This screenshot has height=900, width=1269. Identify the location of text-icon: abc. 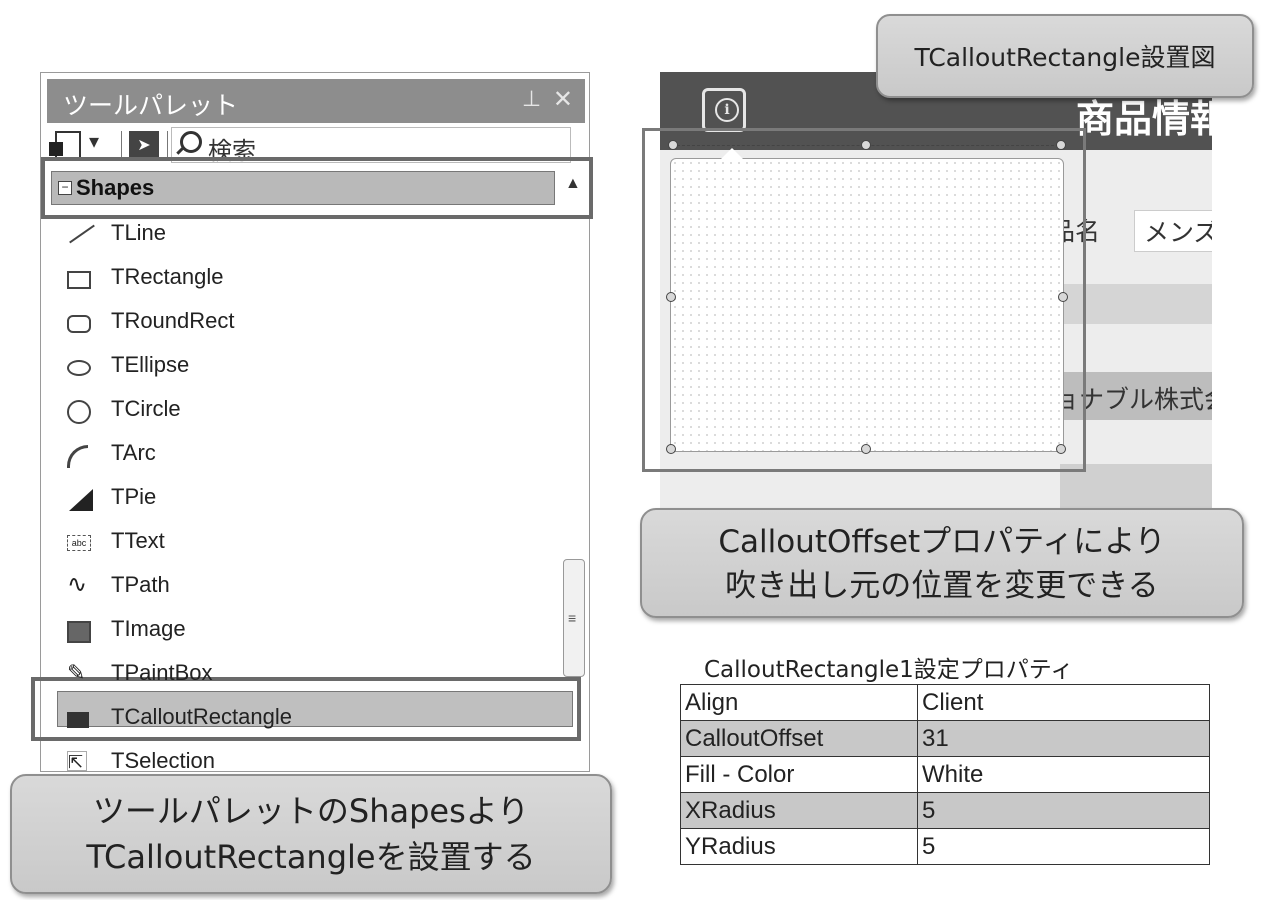
(79, 543).